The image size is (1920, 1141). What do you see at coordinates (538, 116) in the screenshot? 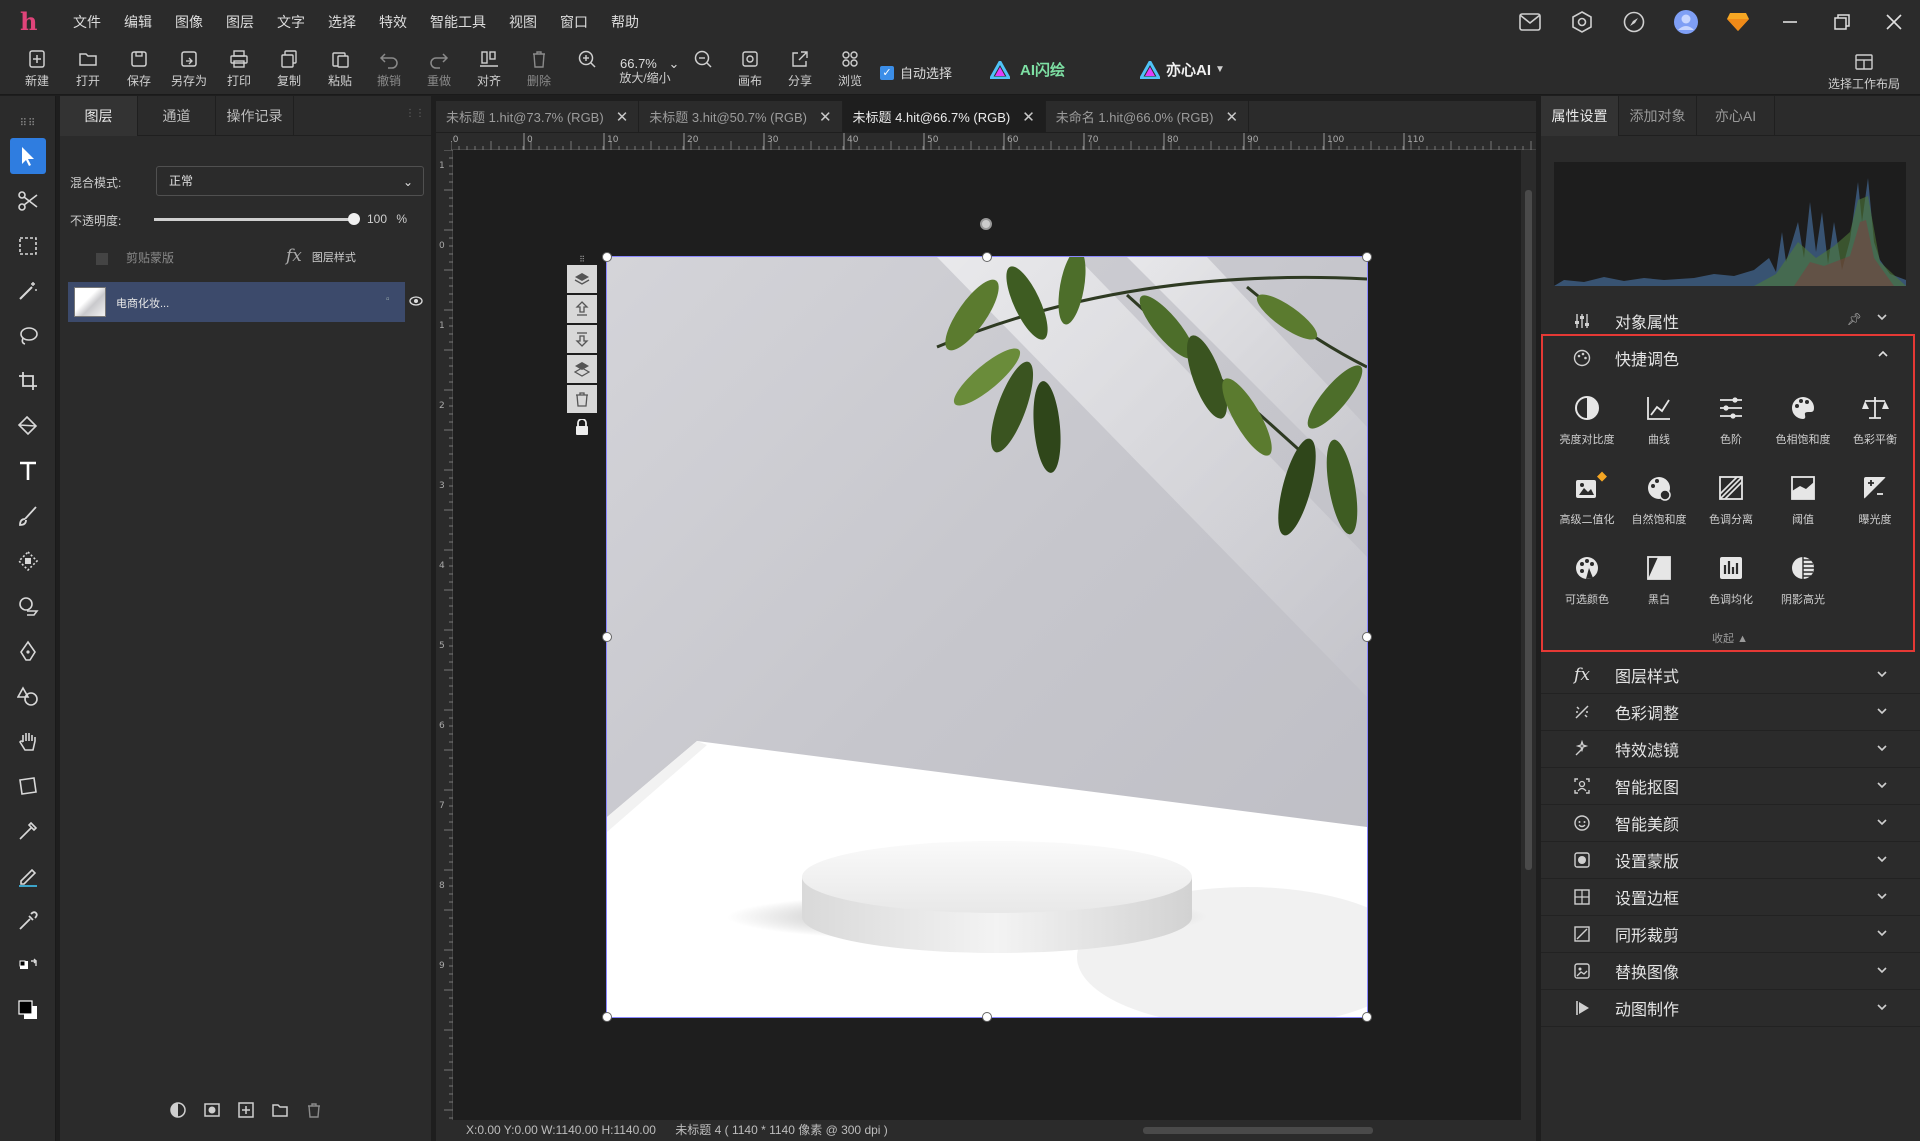
I see `doc-tab: 未标题 1.hit@73.7% (RGB) ✕` at bounding box center [538, 116].